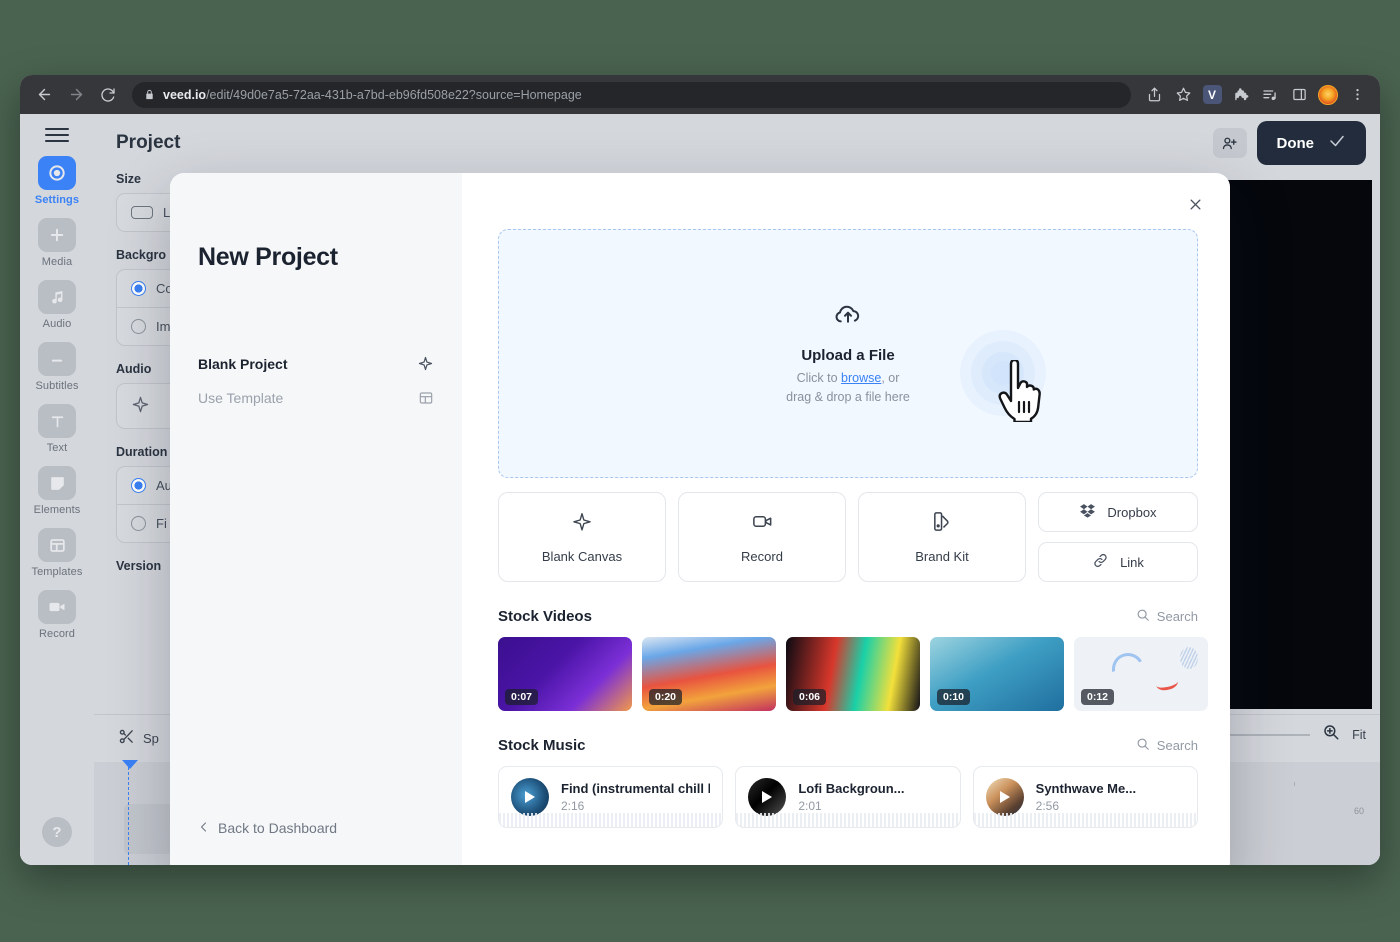 The image size is (1400, 942). What do you see at coordinates (57, 359) in the screenshot?
I see `subtitles-icon` at bounding box center [57, 359].